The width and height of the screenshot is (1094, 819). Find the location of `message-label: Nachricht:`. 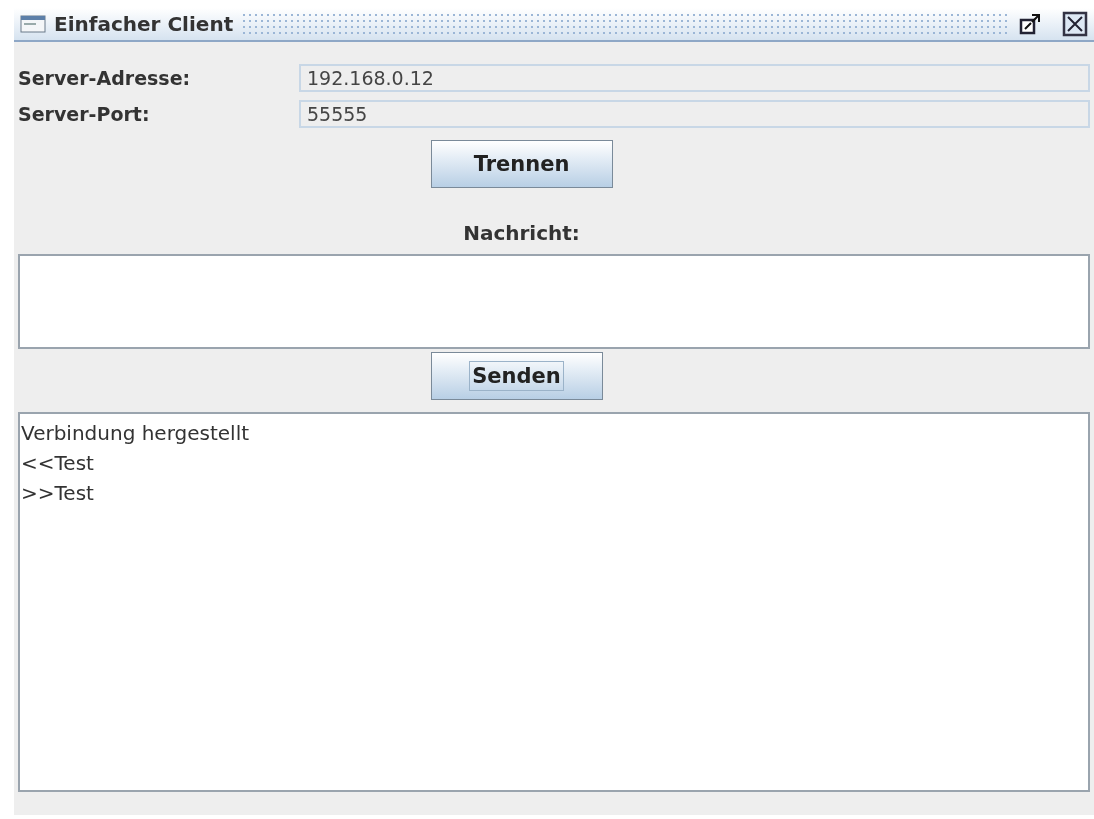

message-label: Nachricht: is located at coordinates (521, 233).